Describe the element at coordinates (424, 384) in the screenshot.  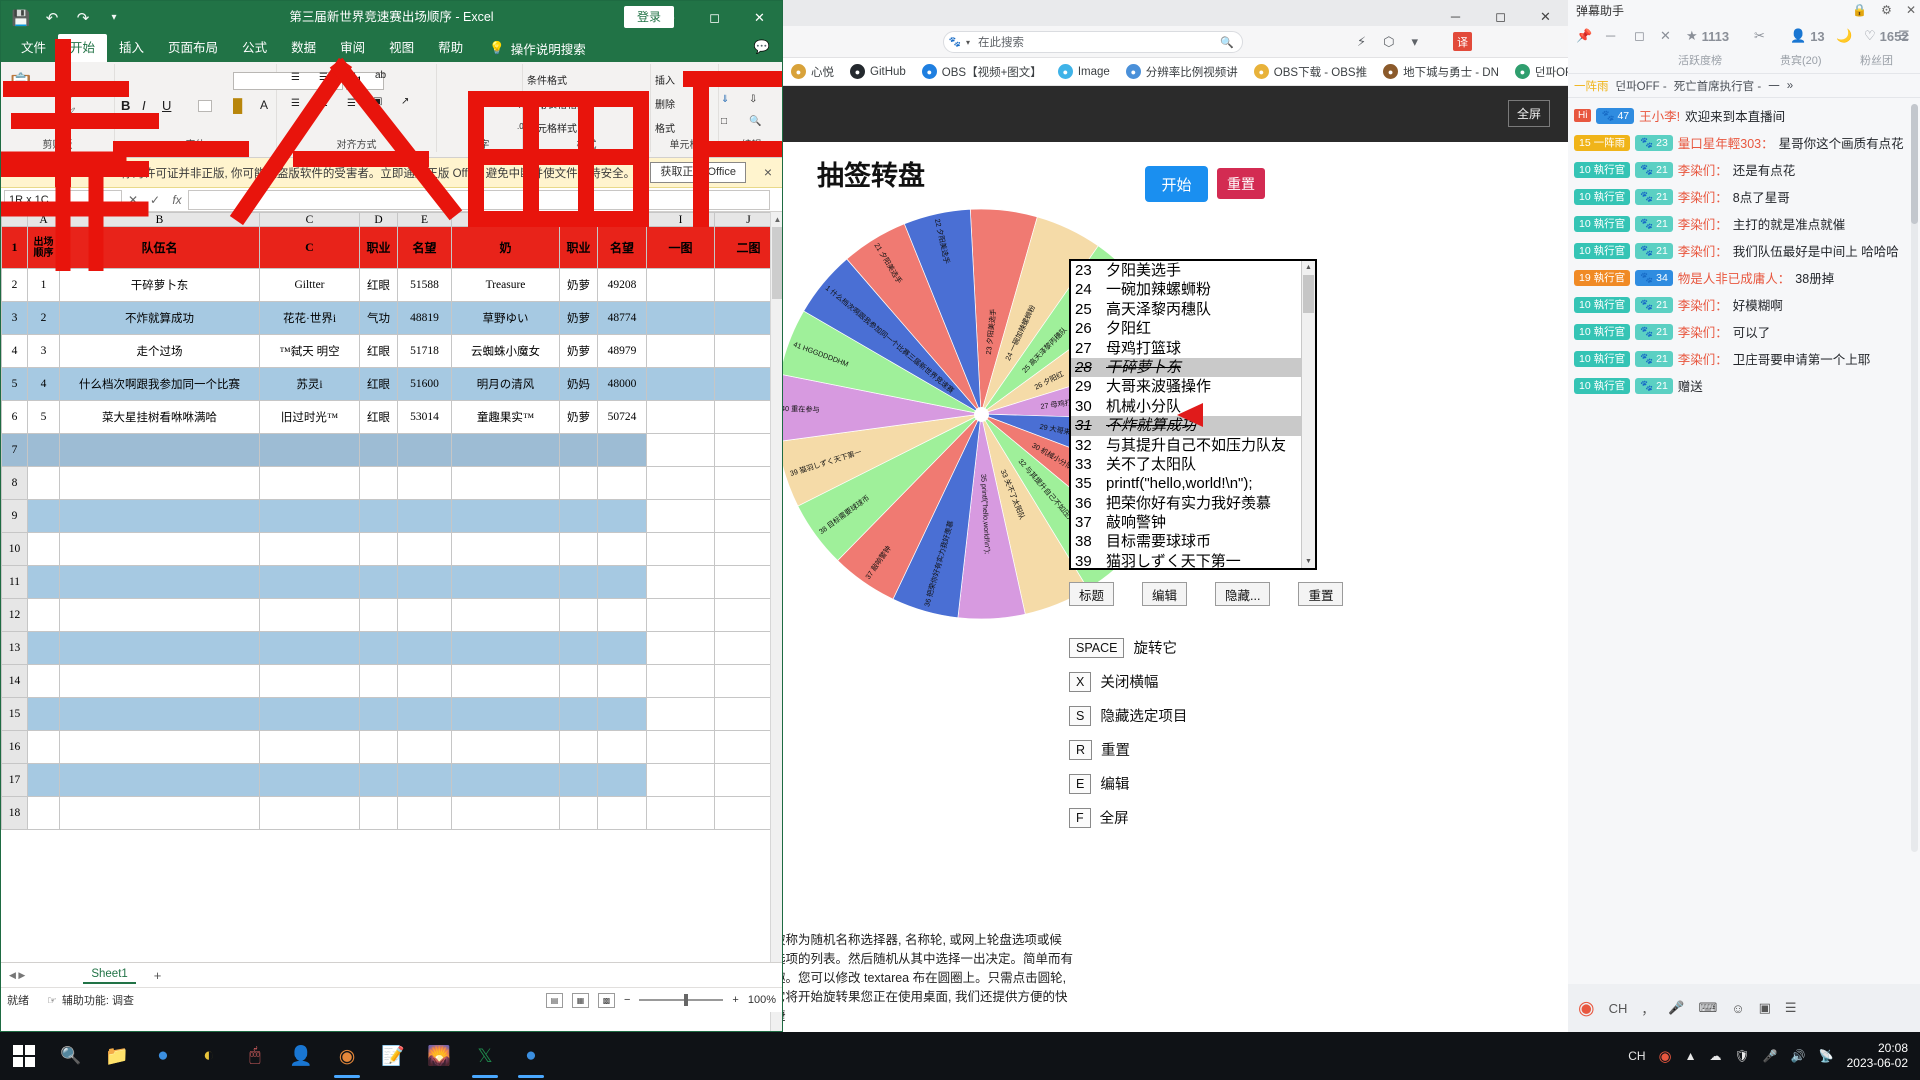
I see `cell-fame1: 51600` at that location.